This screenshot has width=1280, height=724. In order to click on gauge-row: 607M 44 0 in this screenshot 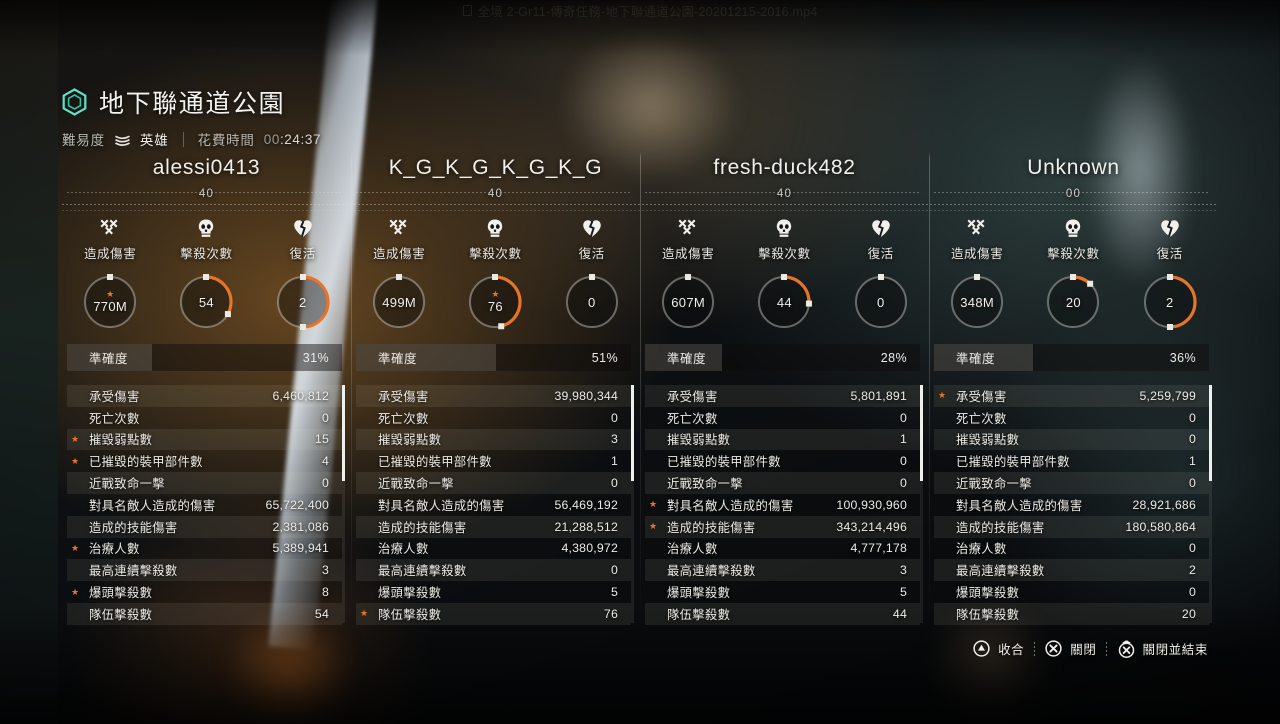, I will do `click(784, 302)`.